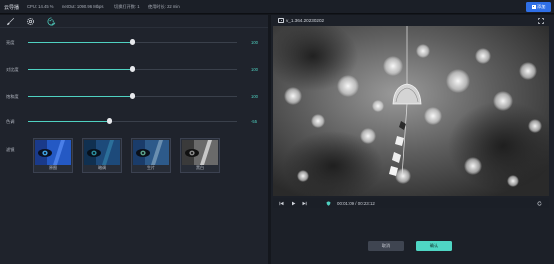 This screenshot has width=554, height=264. I want to click on filter-dark-thumbnail, so click(102, 152).